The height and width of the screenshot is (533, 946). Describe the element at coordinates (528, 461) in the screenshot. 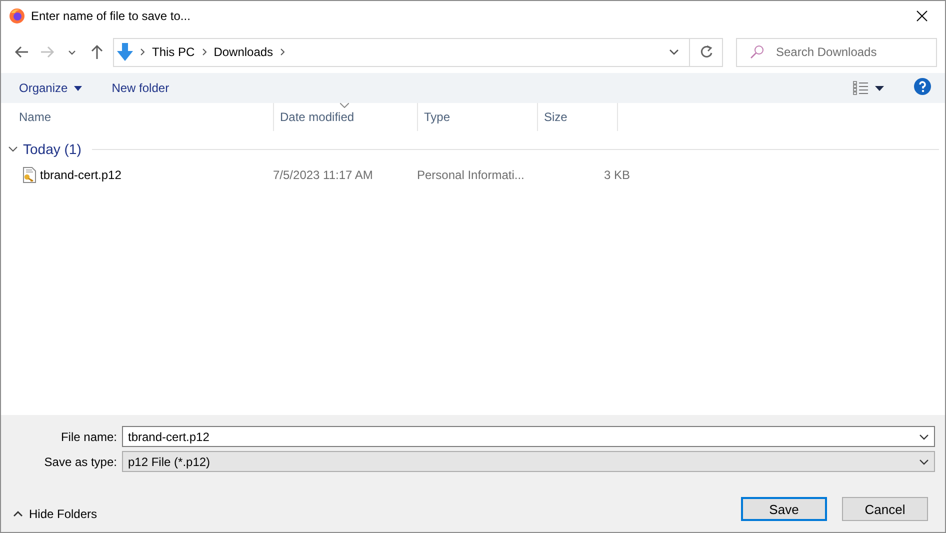

I see `file-type-field: p12 File (*.p12)` at that location.